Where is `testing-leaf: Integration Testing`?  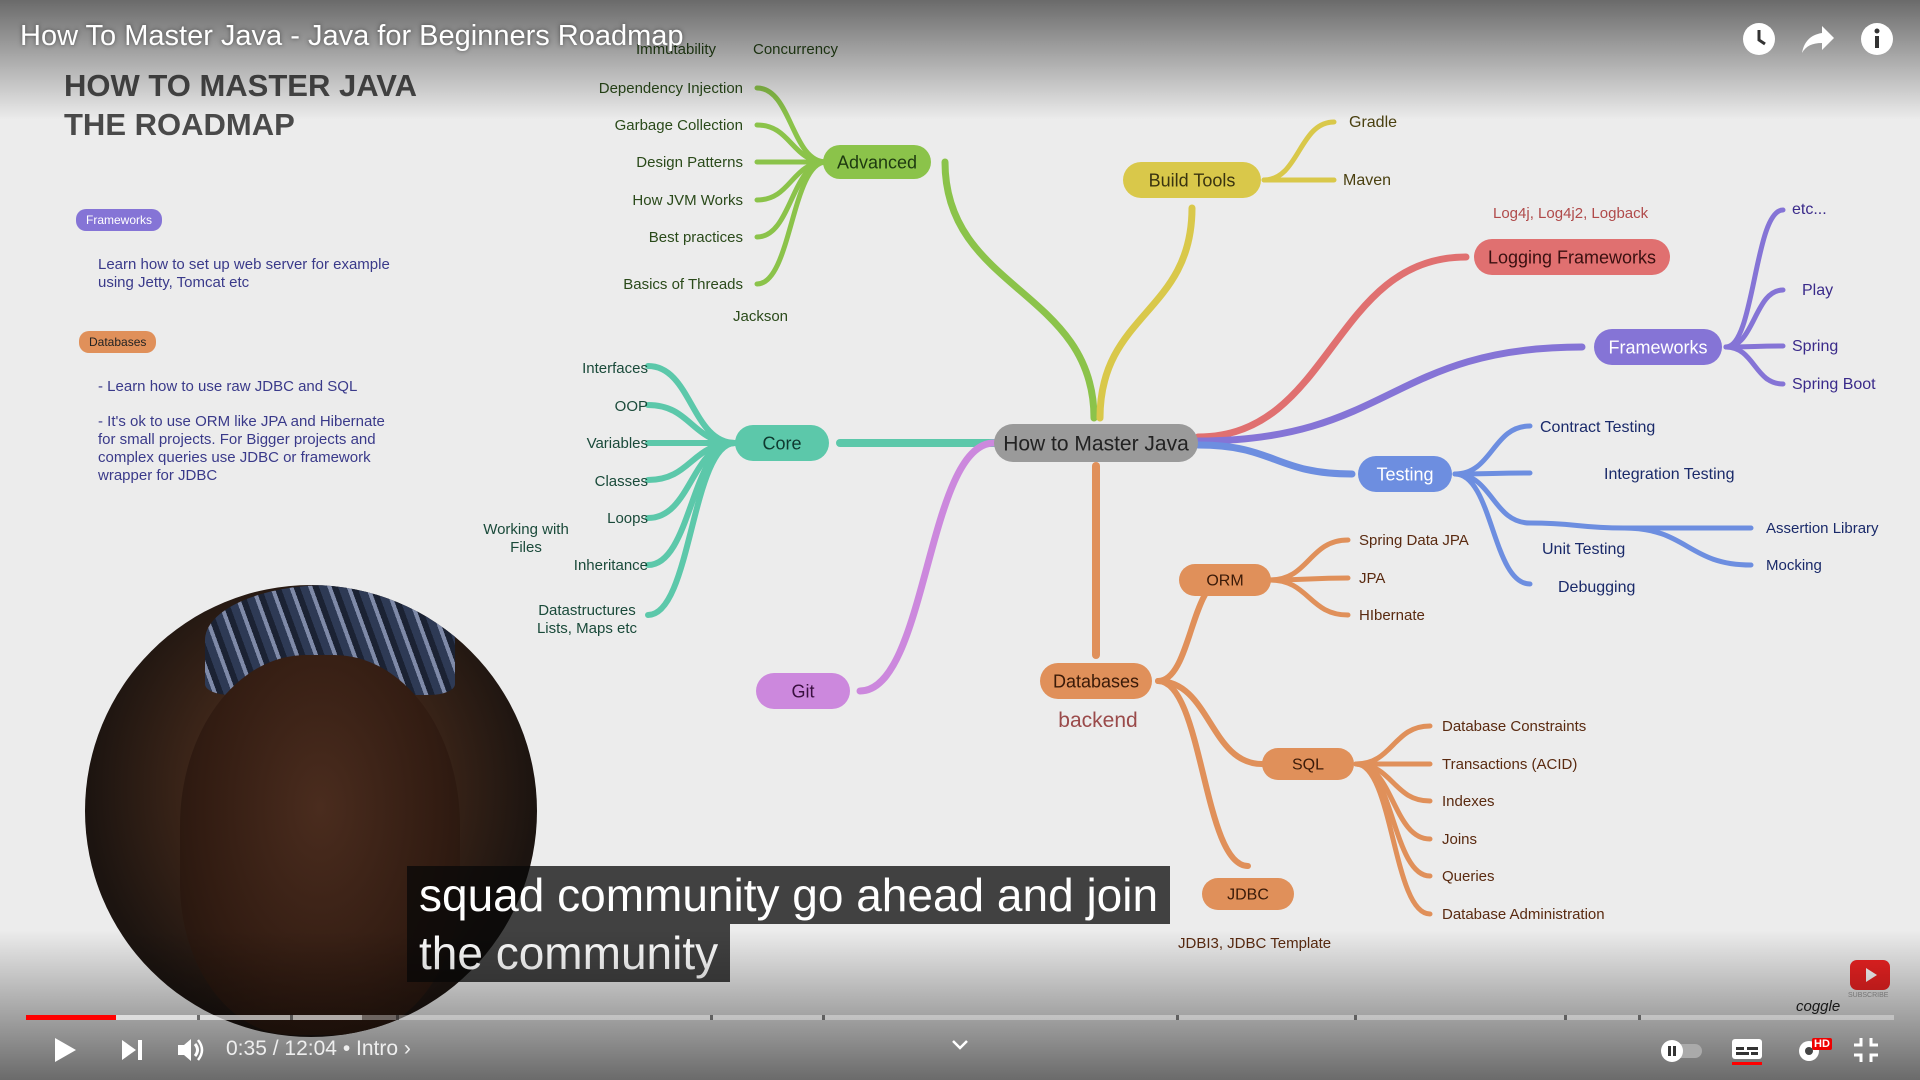 testing-leaf: Integration Testing is located at coordinates (1669, 474).